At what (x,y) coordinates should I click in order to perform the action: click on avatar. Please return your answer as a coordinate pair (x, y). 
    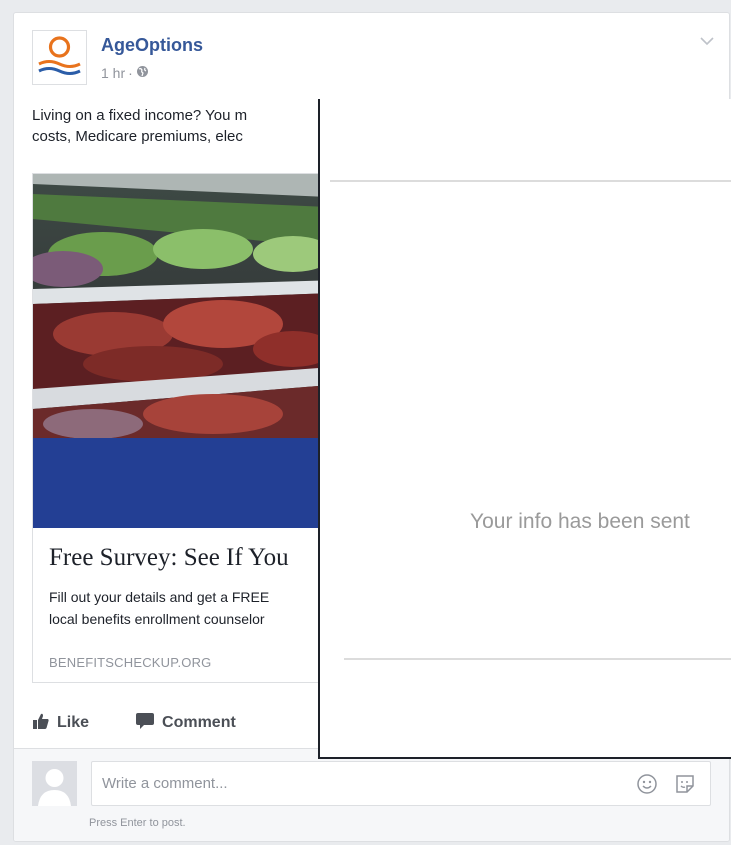
    Looking at the image, I should click on (54, 783).